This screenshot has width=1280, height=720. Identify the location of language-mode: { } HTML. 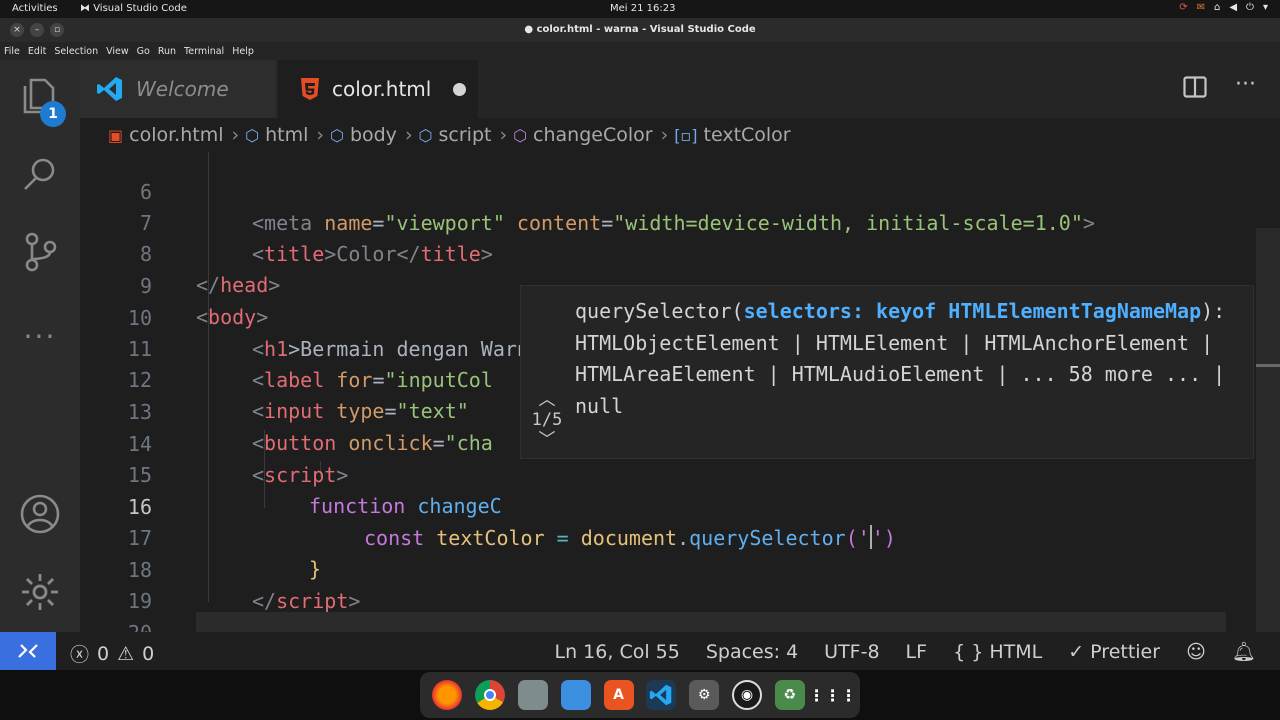
(997, 652).